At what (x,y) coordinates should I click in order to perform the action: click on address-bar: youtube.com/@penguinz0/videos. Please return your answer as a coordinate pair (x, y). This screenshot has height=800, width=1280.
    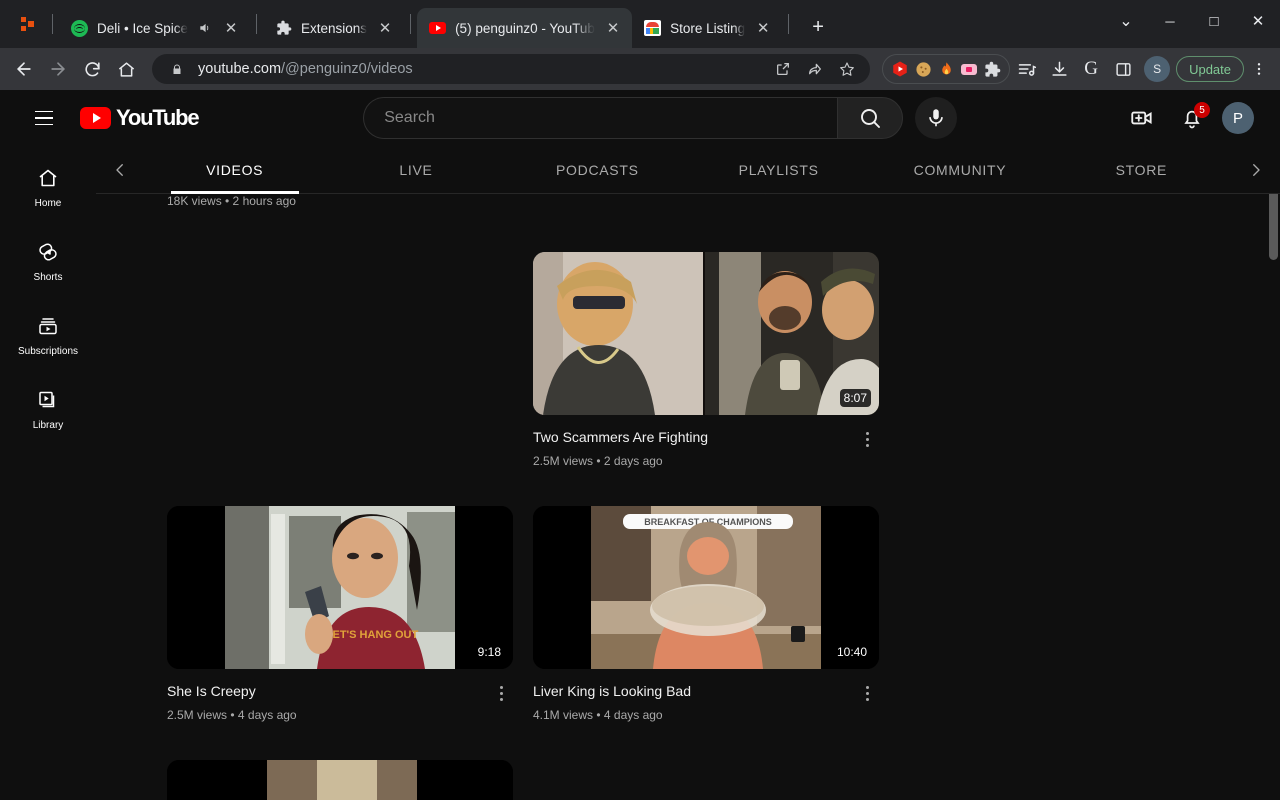
    Looking at the image, I should click on (511, 69).